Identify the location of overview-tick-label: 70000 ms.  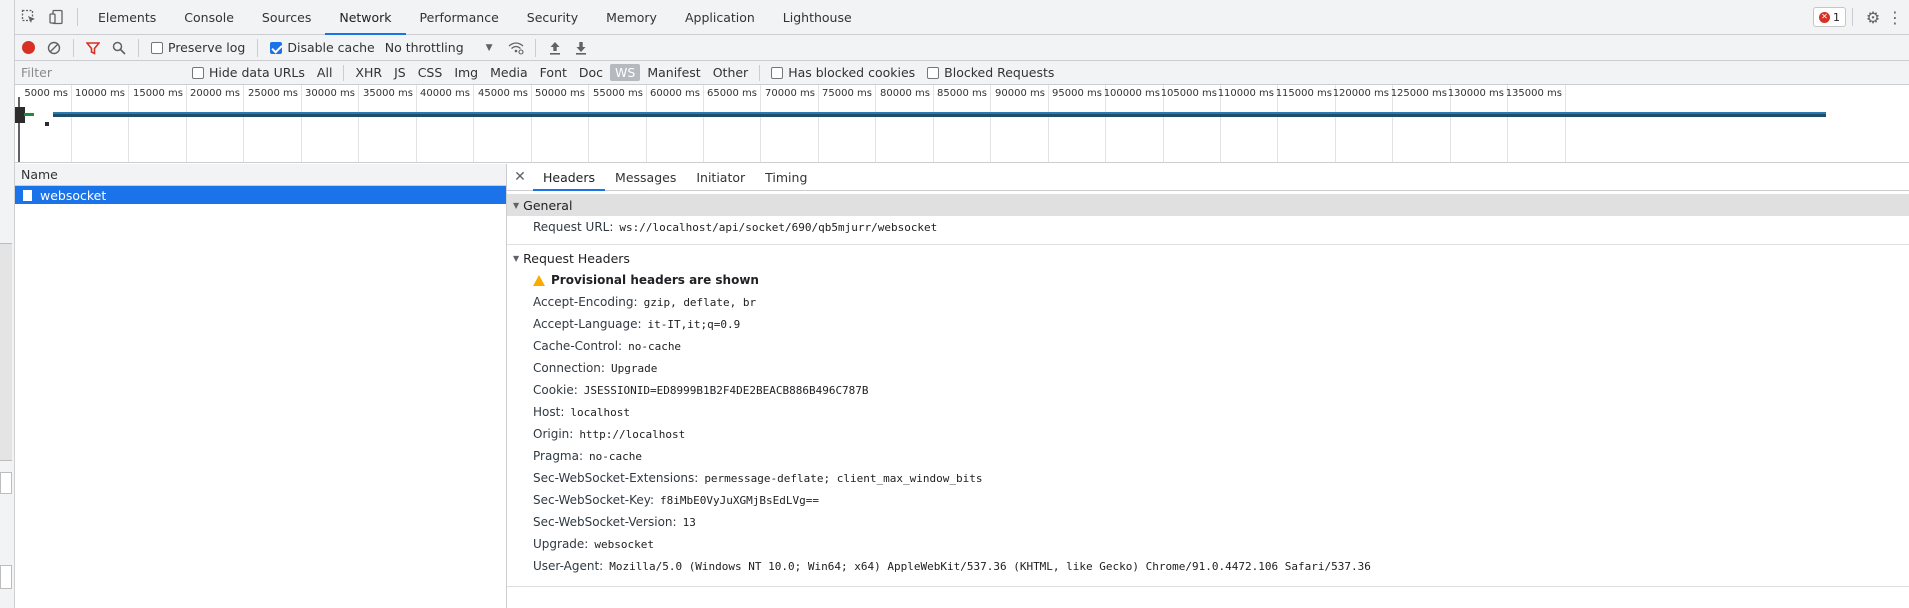
(790, 93).